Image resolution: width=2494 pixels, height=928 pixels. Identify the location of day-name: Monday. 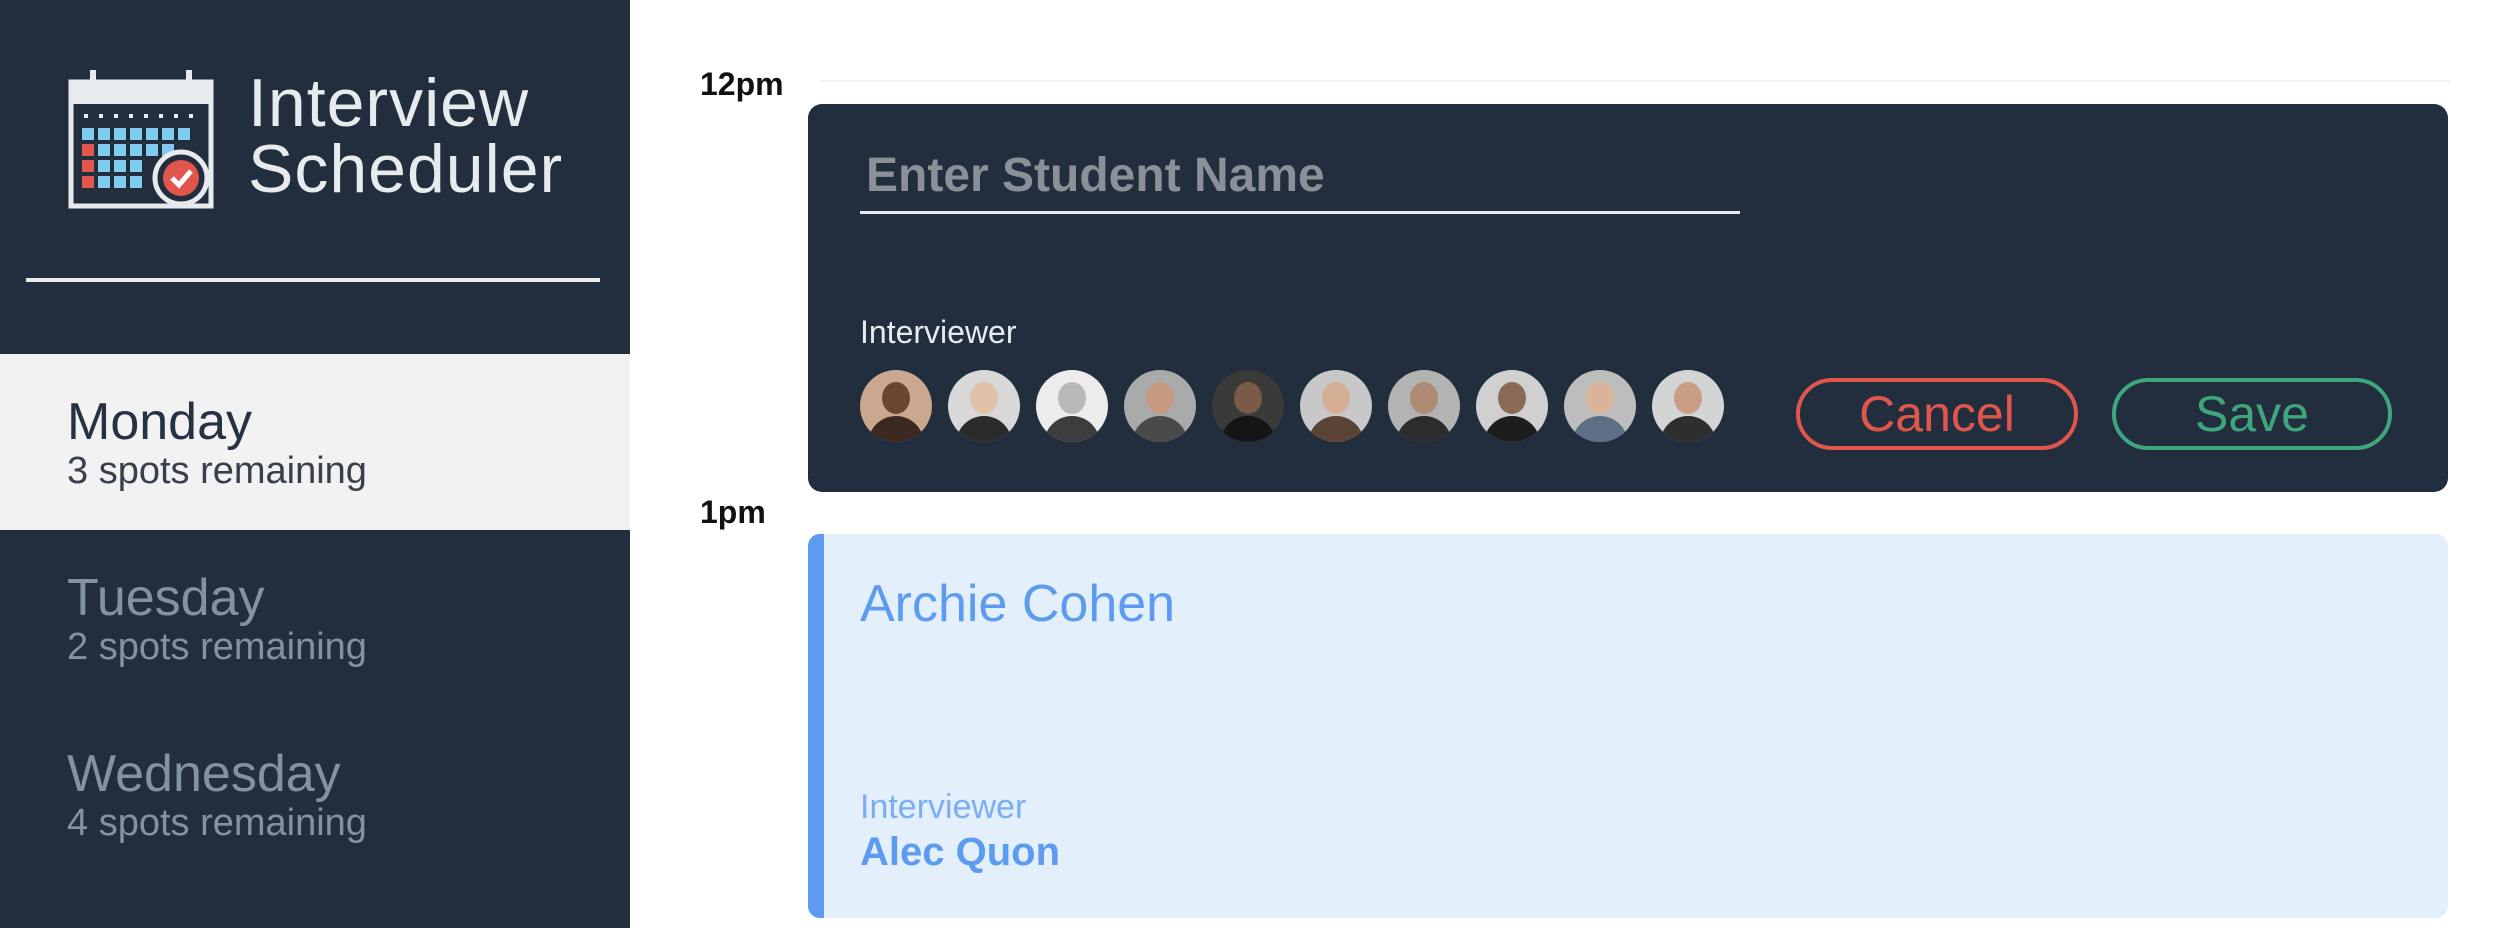
(159, 422).